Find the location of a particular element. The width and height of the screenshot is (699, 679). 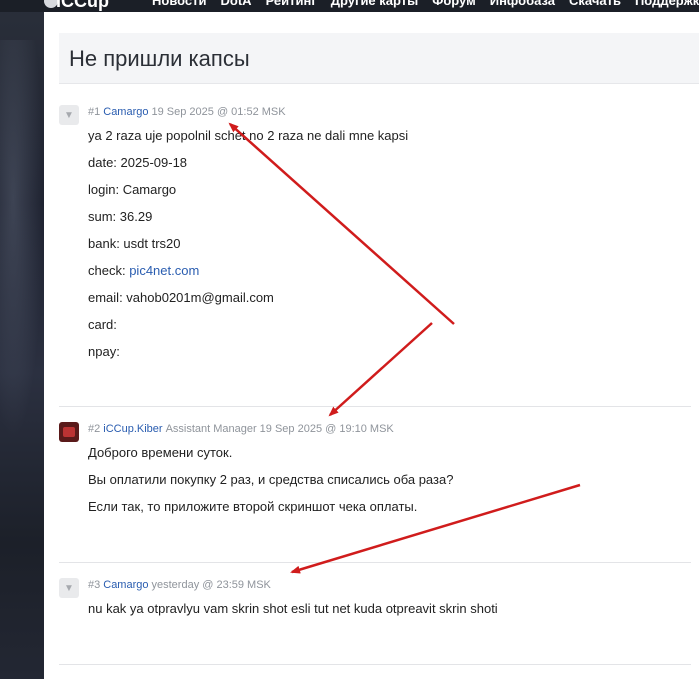

post-date: yesterday @ 23:59 MSK is located at coordinates (211, 585).